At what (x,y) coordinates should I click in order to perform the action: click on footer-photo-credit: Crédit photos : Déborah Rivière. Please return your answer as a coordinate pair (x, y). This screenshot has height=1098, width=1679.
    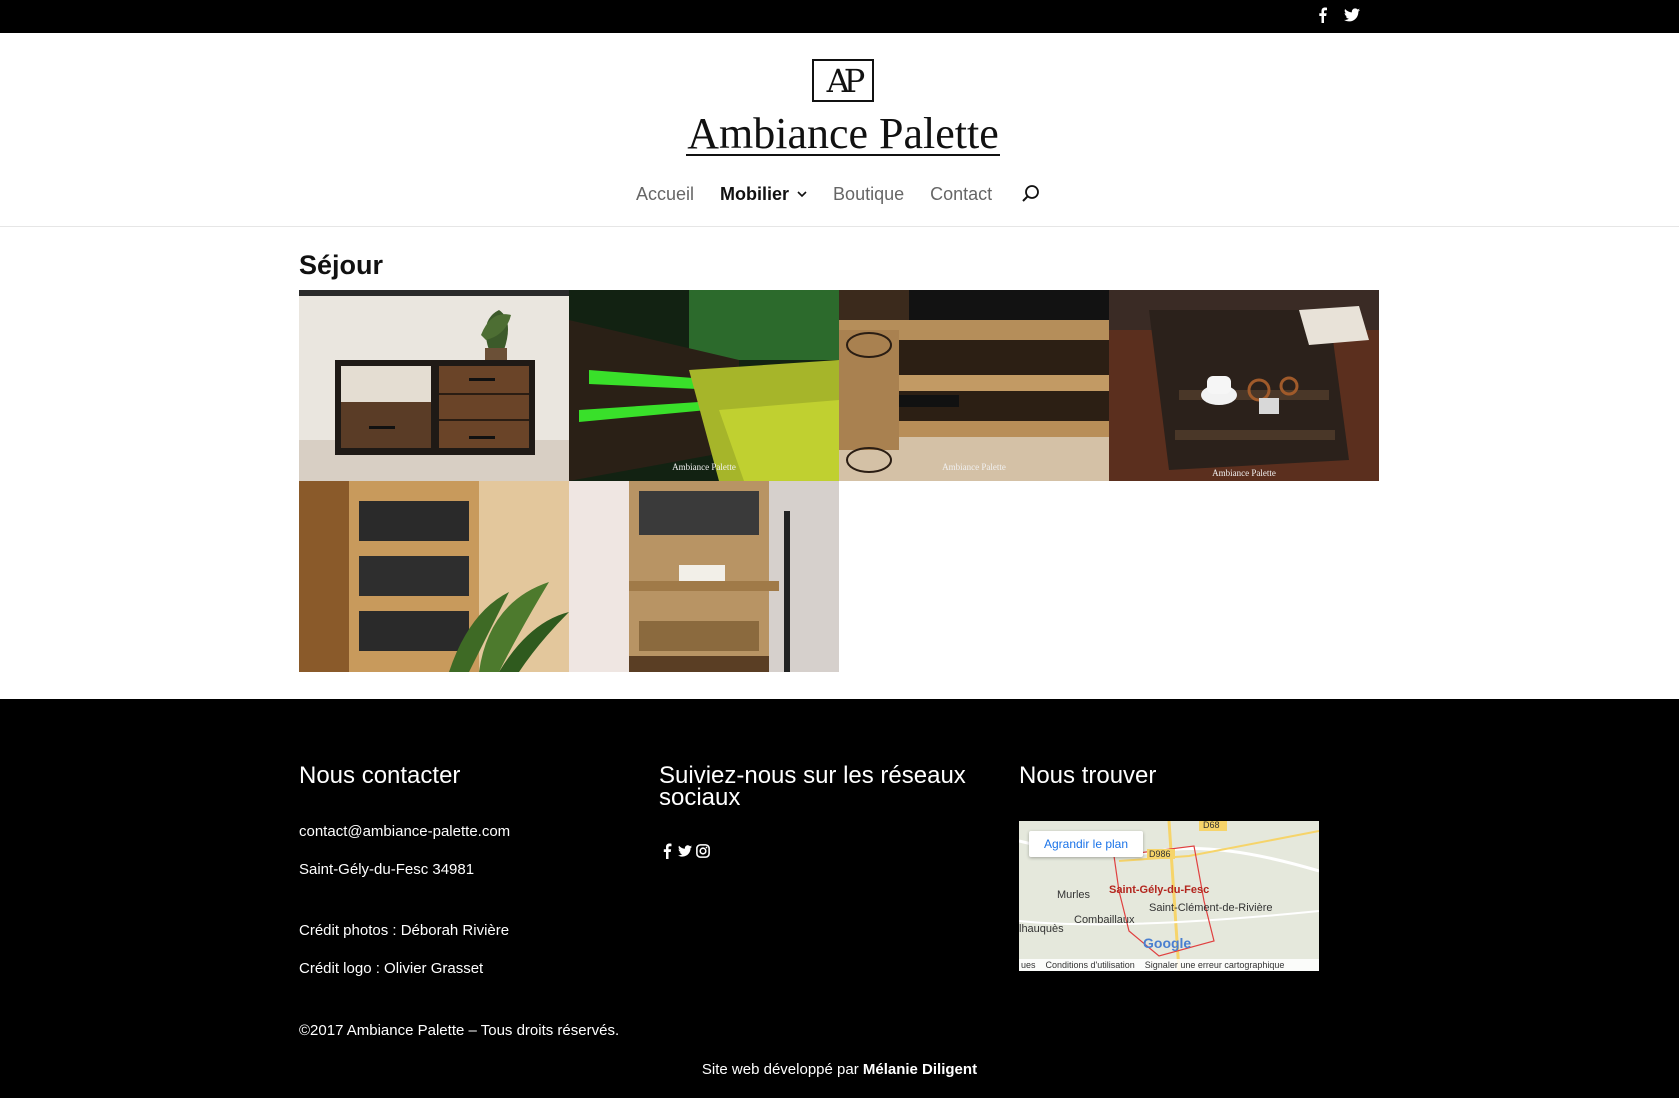
    Looking at the image, I should click on (404, 930).